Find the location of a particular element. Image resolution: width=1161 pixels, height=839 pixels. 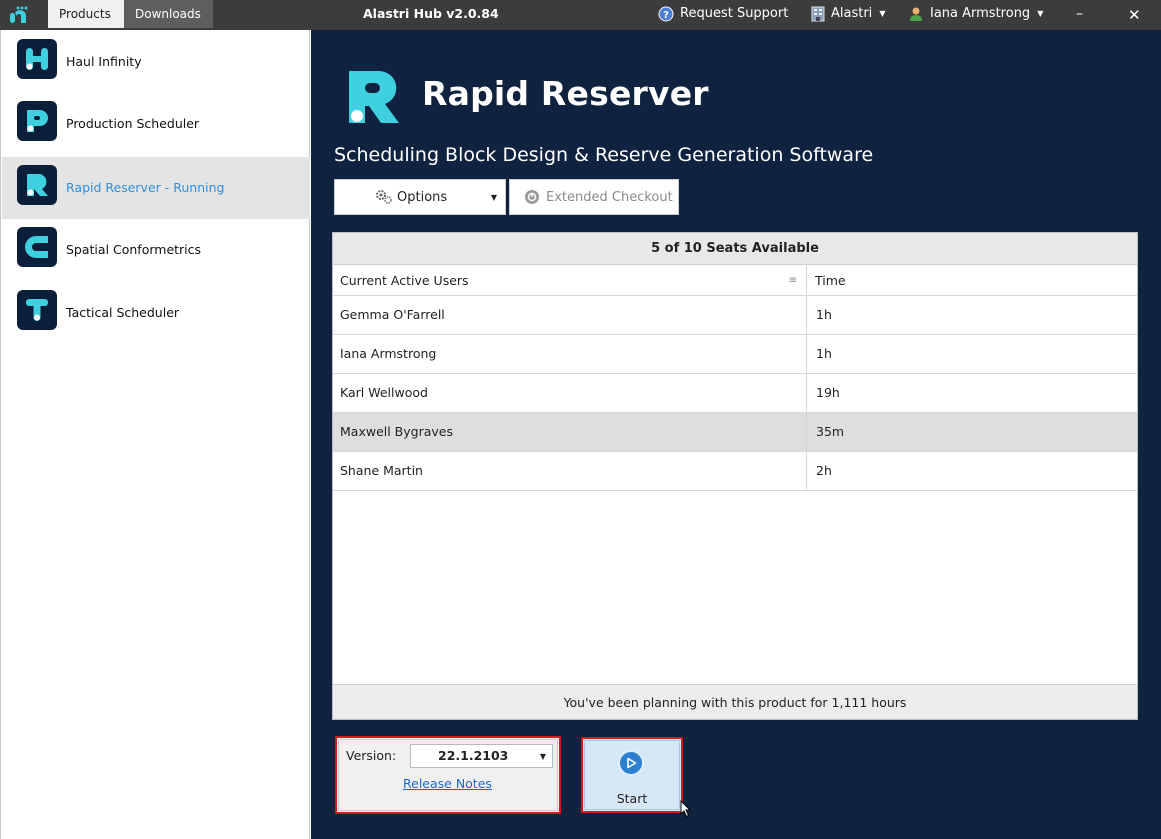

sidebar-item-rapid-reserver: Rapid Reserver - Running is located at coordinates (156, 188).